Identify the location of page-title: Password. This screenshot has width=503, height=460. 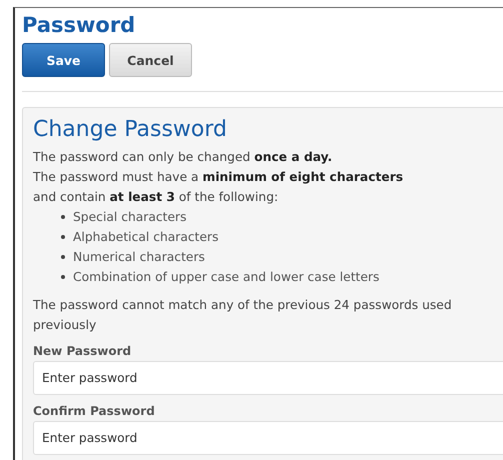
(79, 25).